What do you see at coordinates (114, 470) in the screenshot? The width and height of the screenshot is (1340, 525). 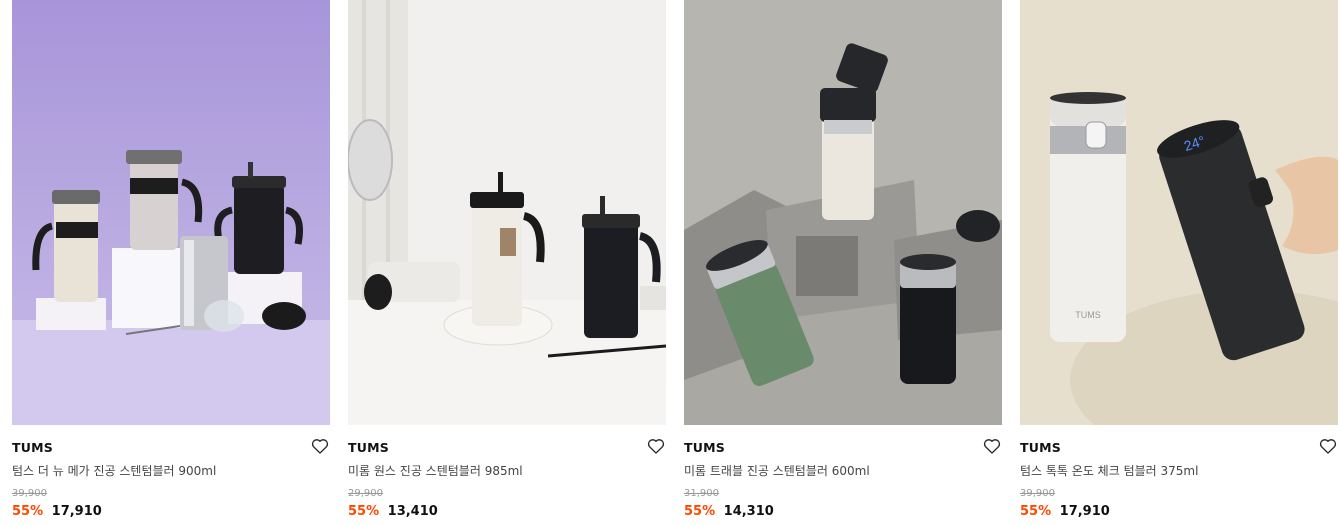 I see `product-name: 텀스 더 뉴 메가 진공 스텐텀블러 900ml` at bounding box center [114, 470].